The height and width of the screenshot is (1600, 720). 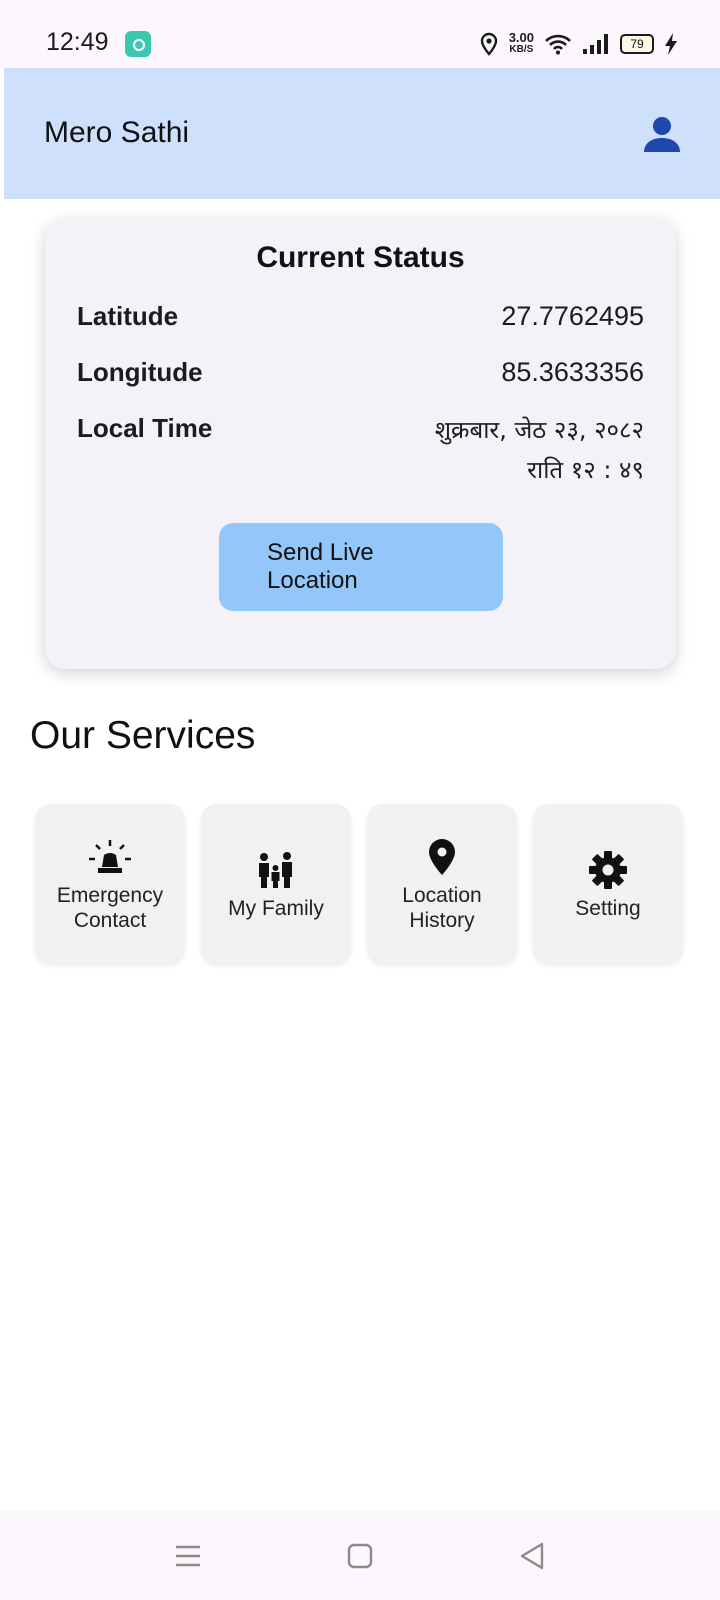 What do you see at coordinates (572, 316) in the screenshot?
I see `latitude-value: 27.7762495` at bounding box center [572, 316].